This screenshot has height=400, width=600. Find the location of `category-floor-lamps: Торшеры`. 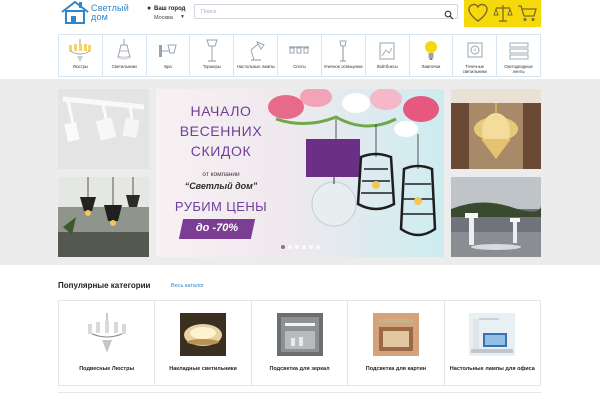

category-floor-lamps: Торшеры is located at coordinates (212, 55).